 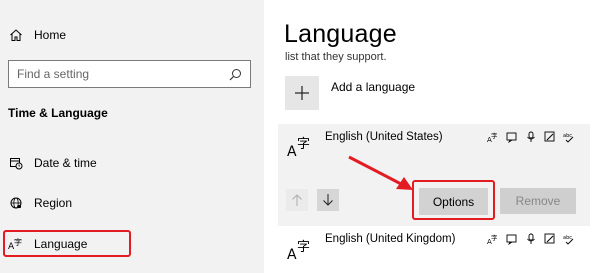 I want to click on move-down-button, so click(x=328, y=200).